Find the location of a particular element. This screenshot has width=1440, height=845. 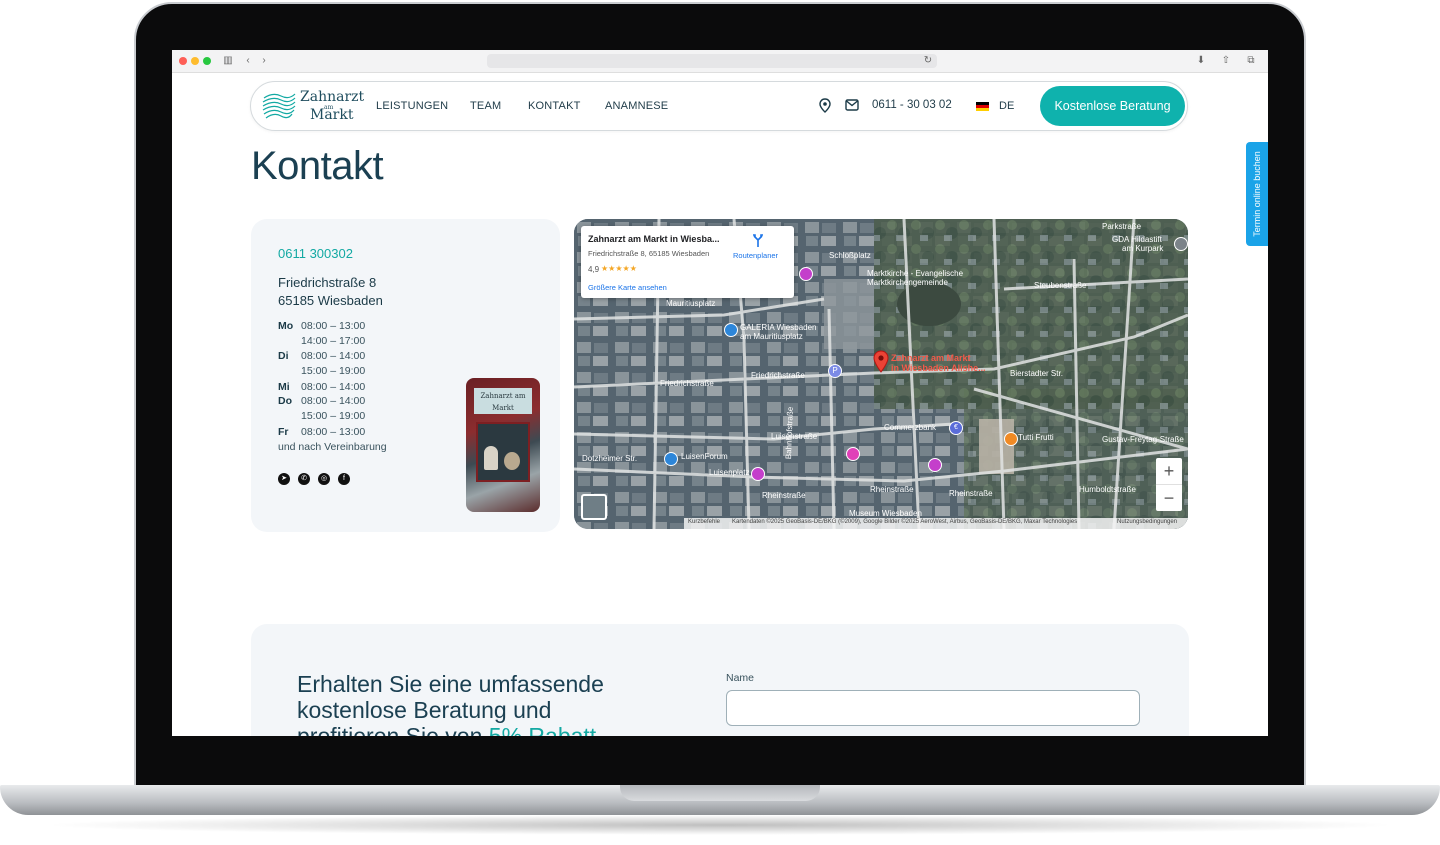

hours-day-do: Do is located at coordinates (285, 401).